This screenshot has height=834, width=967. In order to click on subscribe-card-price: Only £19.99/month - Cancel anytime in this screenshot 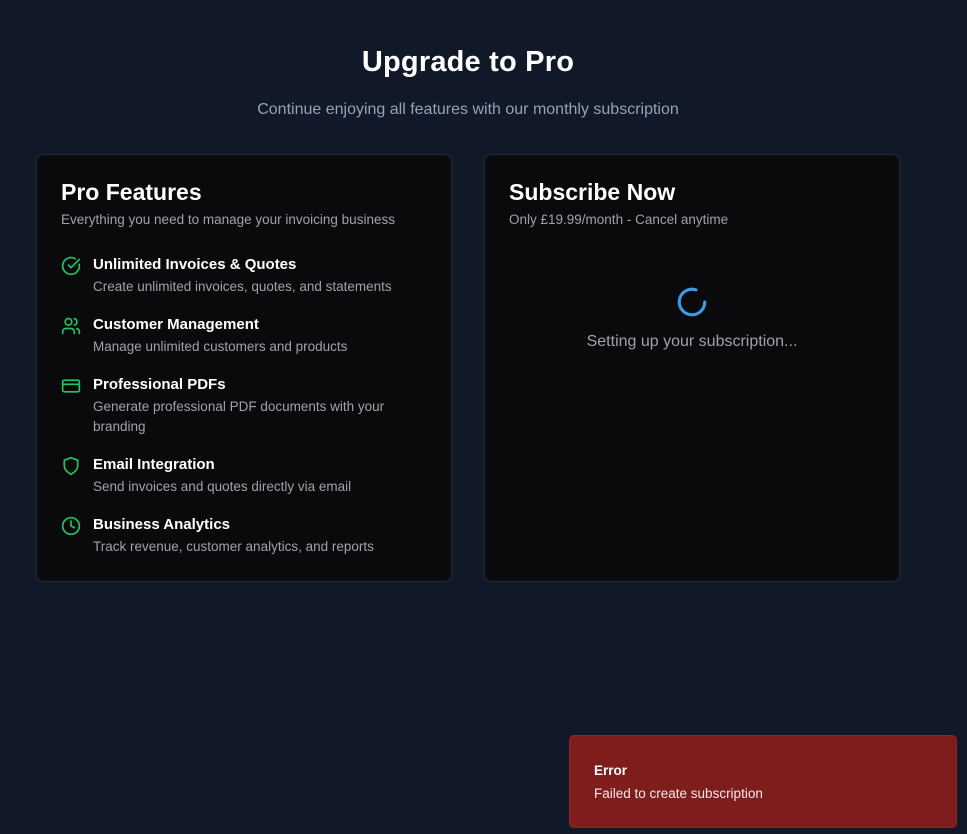, I will do `click(619, 219)`.